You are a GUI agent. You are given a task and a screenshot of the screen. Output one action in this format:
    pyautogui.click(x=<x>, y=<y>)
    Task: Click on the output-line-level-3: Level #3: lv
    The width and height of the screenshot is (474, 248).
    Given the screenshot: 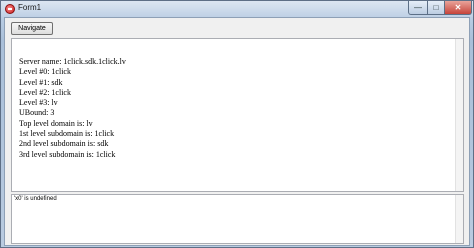 What is the action you would take?
    pyautogui.click(x=38, y=103)
    